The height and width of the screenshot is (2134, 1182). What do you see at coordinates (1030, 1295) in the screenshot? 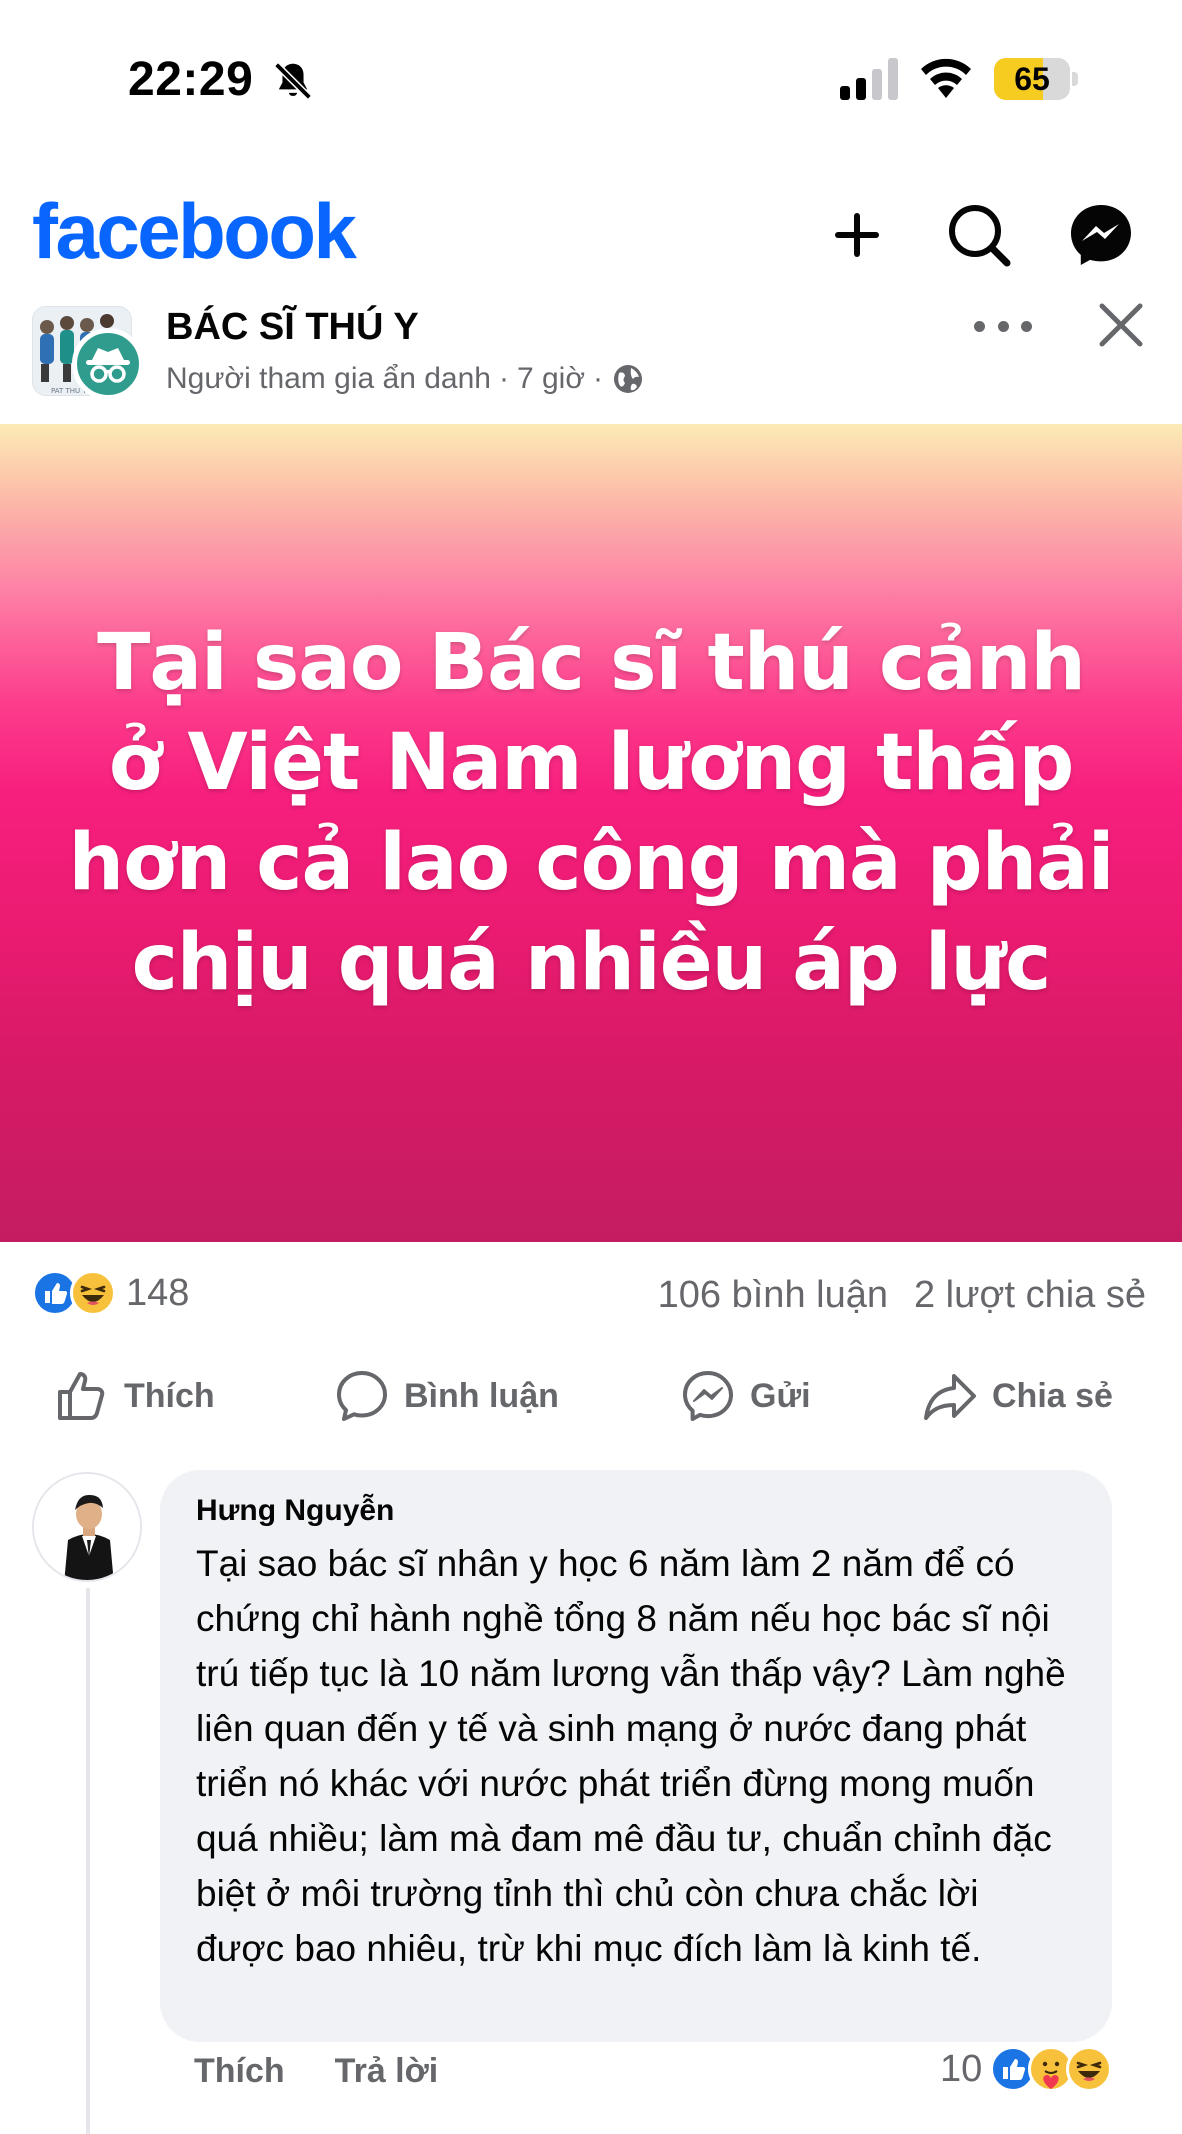
I see `share-count: 2 lượt chia sẻ` at bounding box center [1030, 1295].